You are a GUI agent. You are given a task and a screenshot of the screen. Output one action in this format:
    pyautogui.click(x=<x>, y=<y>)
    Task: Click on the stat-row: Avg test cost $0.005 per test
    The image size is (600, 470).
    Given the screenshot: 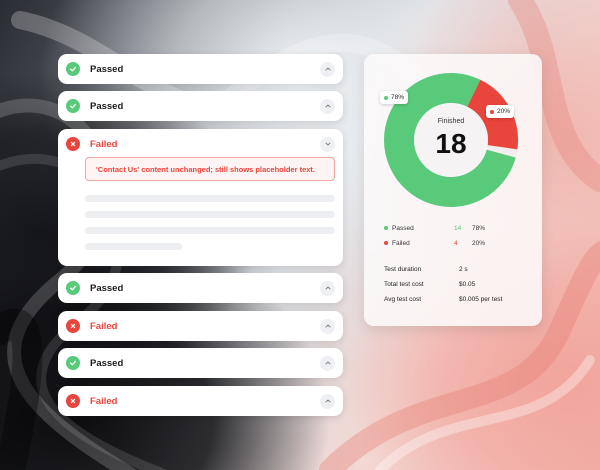 What is the action you would take?
    pyautogui.click(x=443, y=299)
    